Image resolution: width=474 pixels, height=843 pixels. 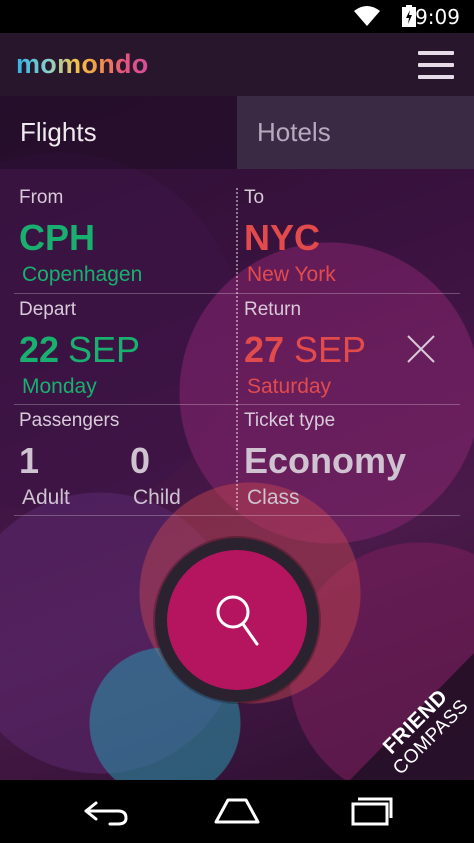 What do you see at coordinates (409, 16) in the screenshot?
I see `battery-charging-icon` at bounding box center [409, 16].